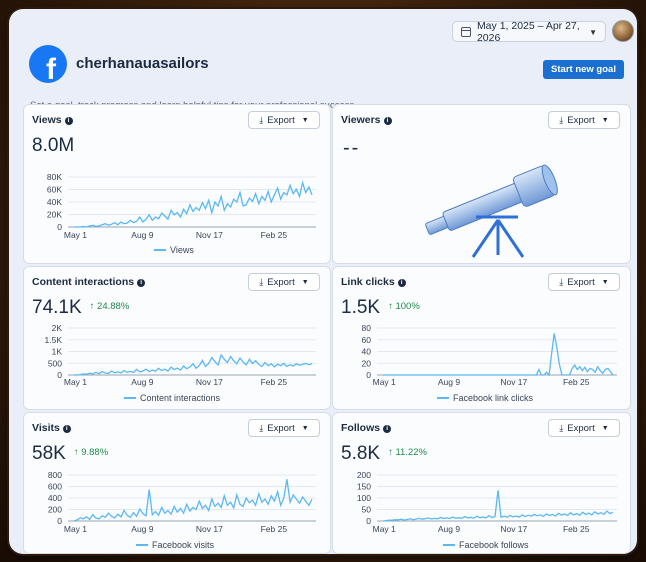 The image size is (646, 562). I want to click on y-tick-label: 20, so click(367, 363).